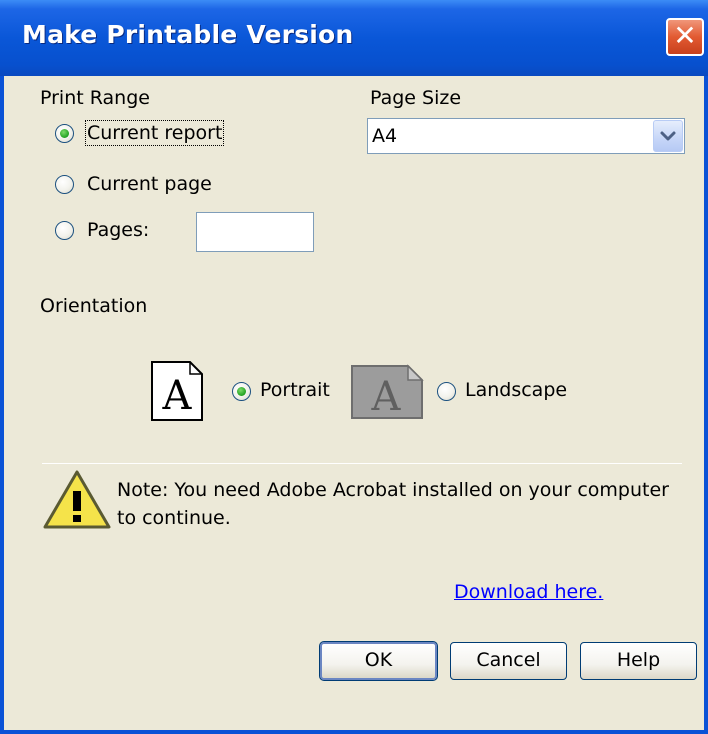  I want to click on ok-button: OK, so click(378, 661).